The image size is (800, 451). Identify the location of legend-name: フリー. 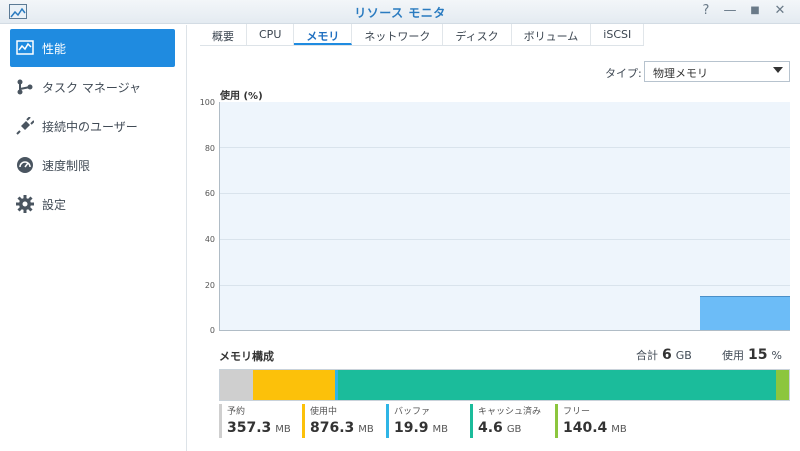
(577, 412).